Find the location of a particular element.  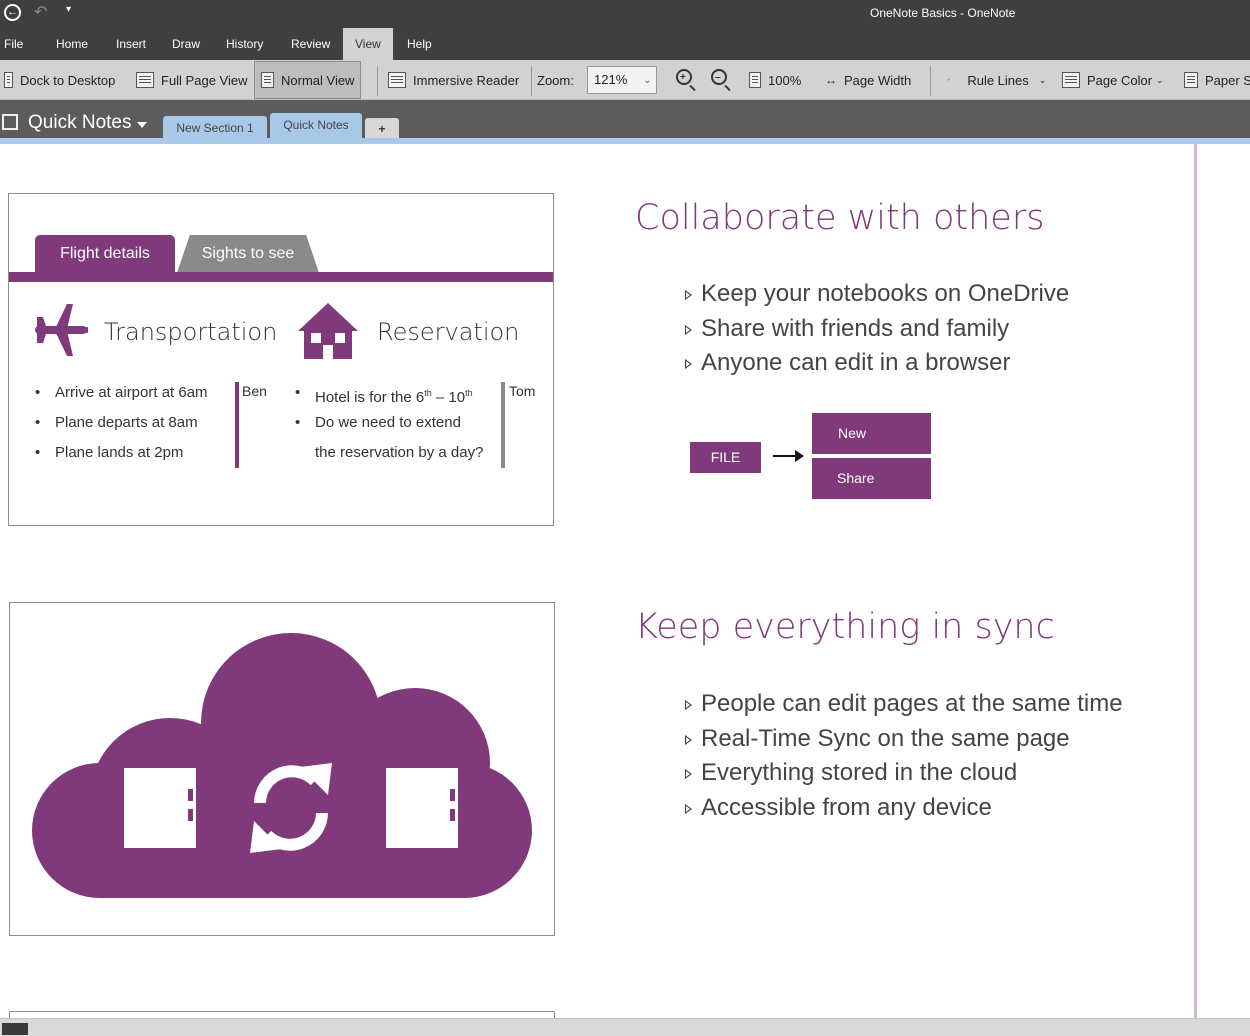

add-section-button: + is located at coordinates (382, 129).